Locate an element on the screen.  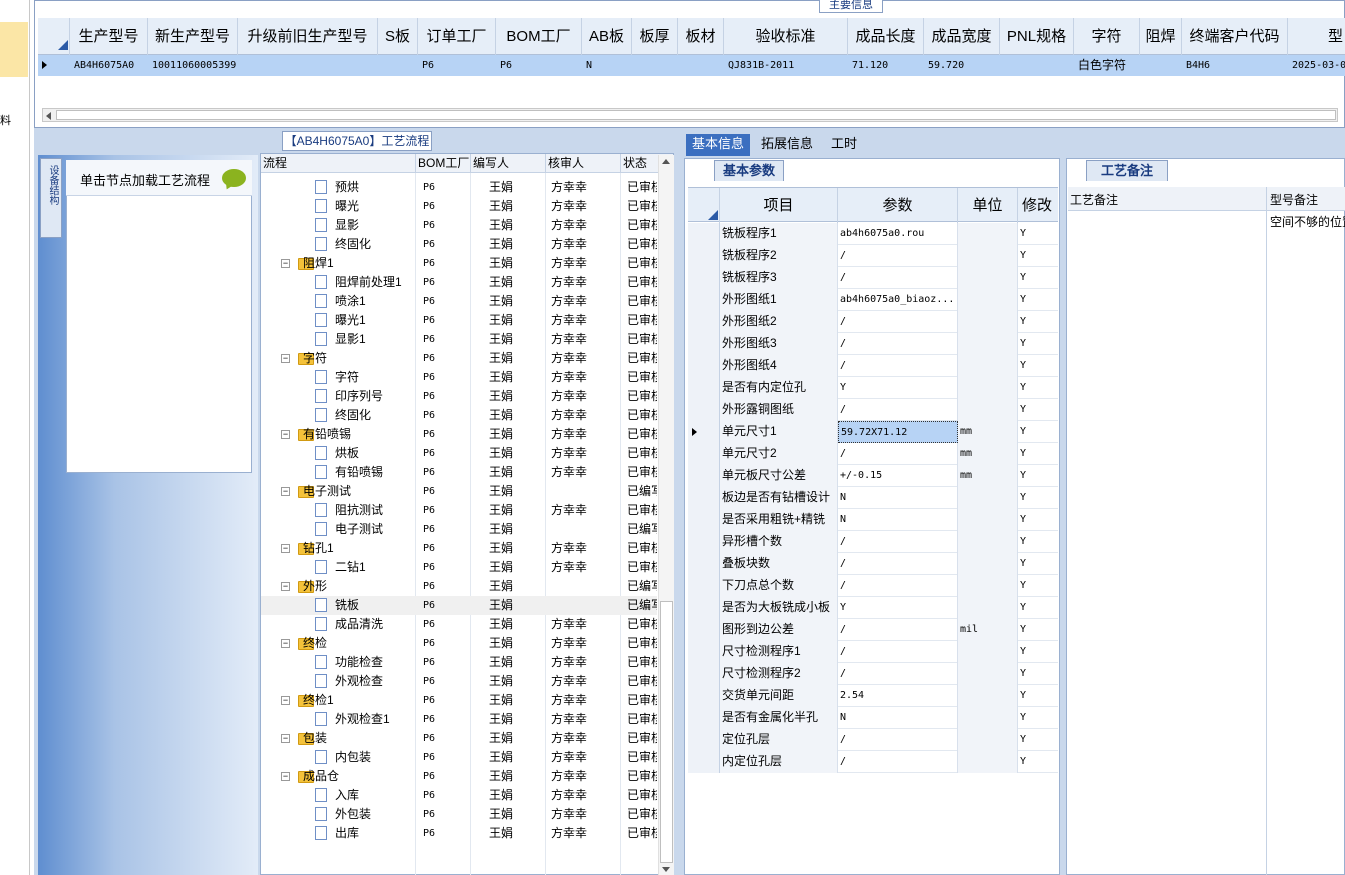
scroll-down-icon is located at coordinates (666, 869).